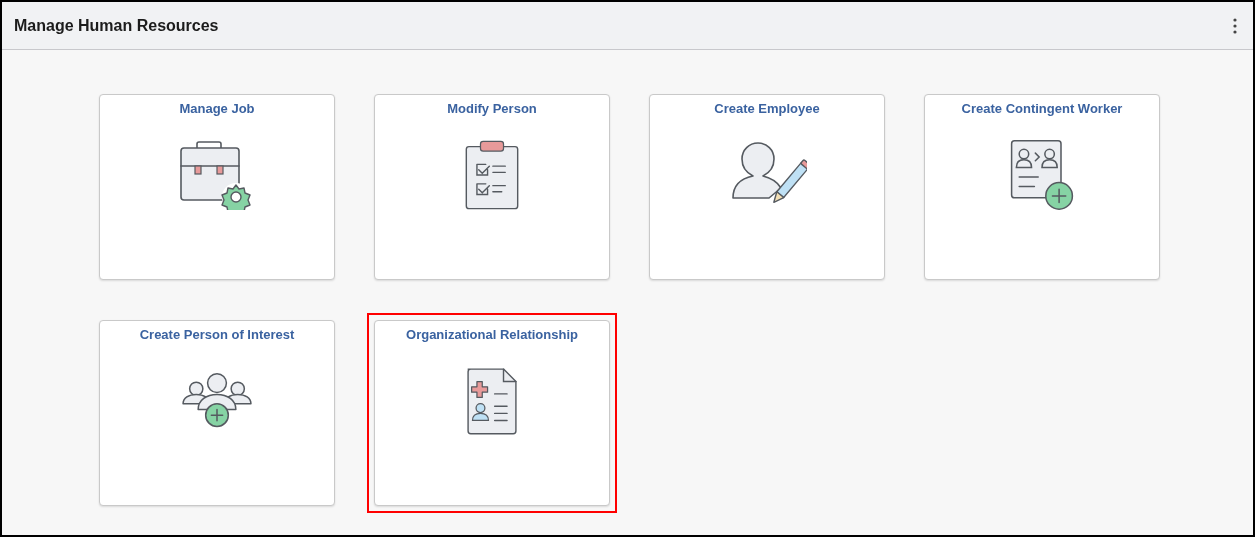 This screenshot has width=1255, height=537. What do you see at coordinates (217, 413) in the screenshot?
I see `tile: Create Person of Interest` at bounding box center [217, 413].